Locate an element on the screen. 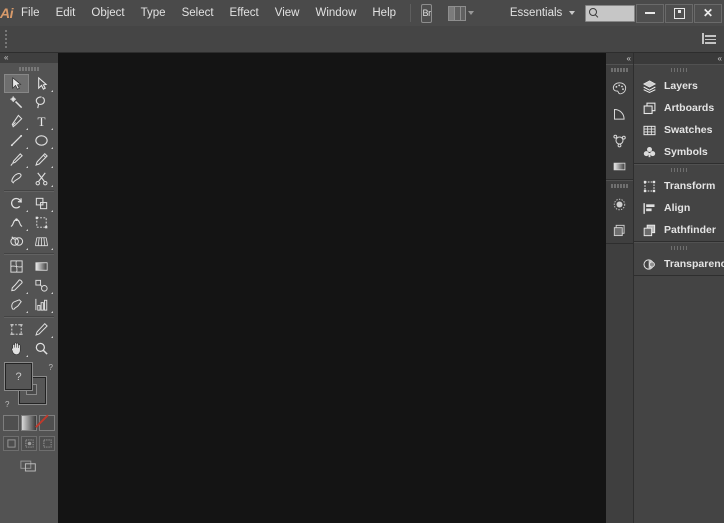 The width and height of the screenshot is (724, 523). draw-mode-buttons is located at coordinates (29, 443).